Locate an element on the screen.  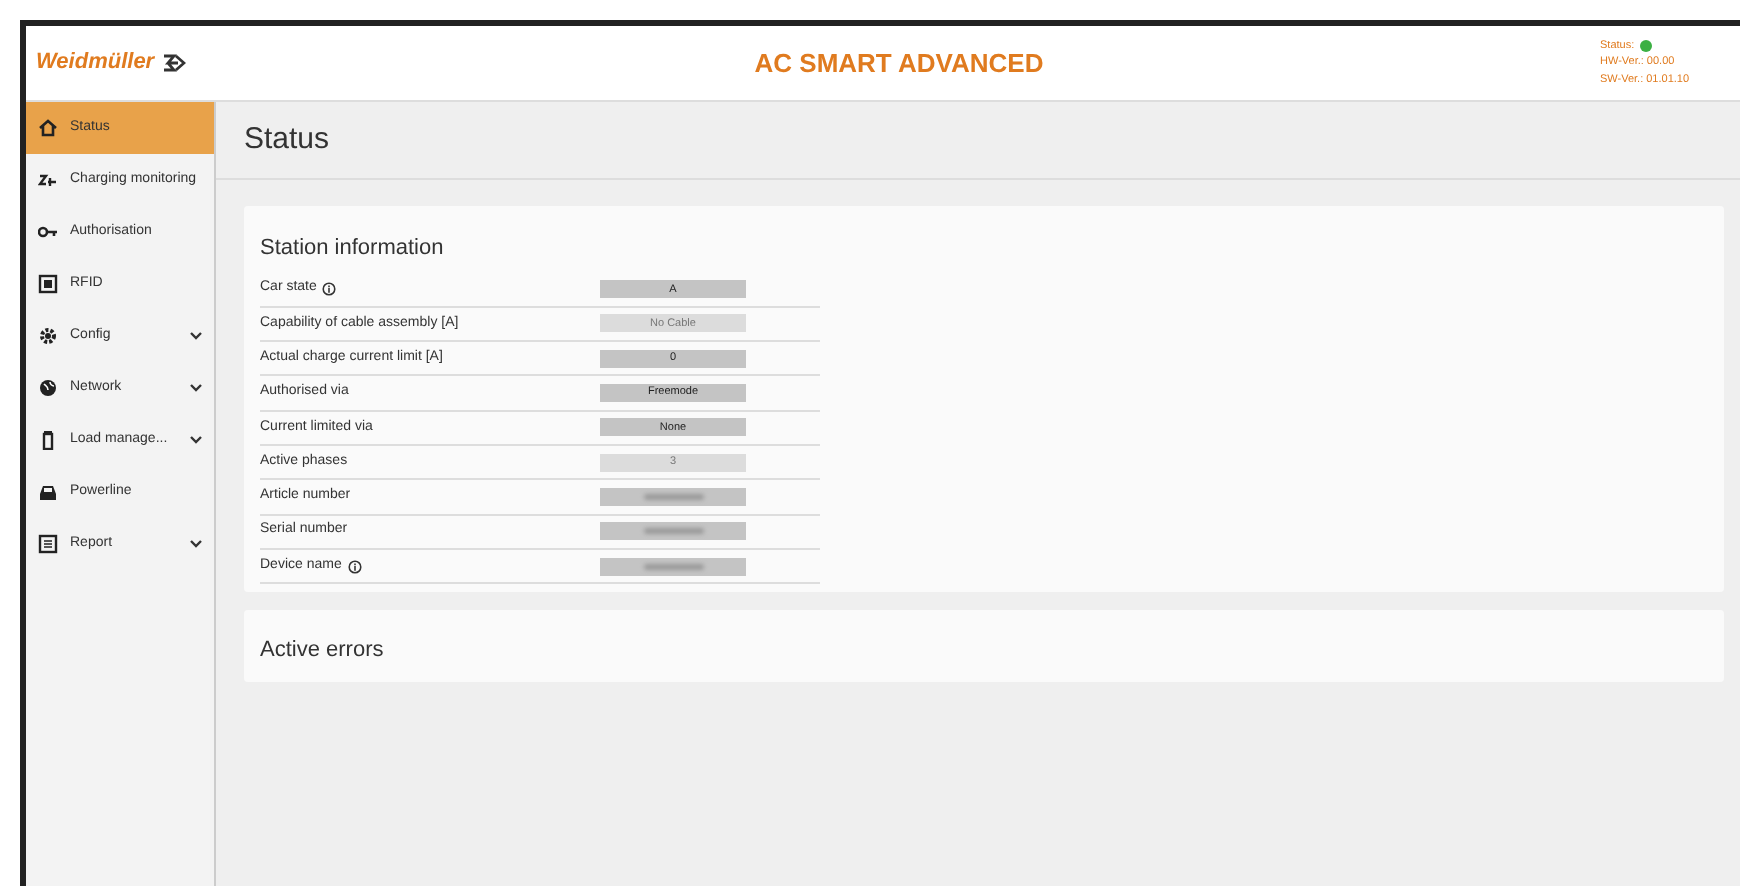
key-icon is located at coordinates (48, 232).